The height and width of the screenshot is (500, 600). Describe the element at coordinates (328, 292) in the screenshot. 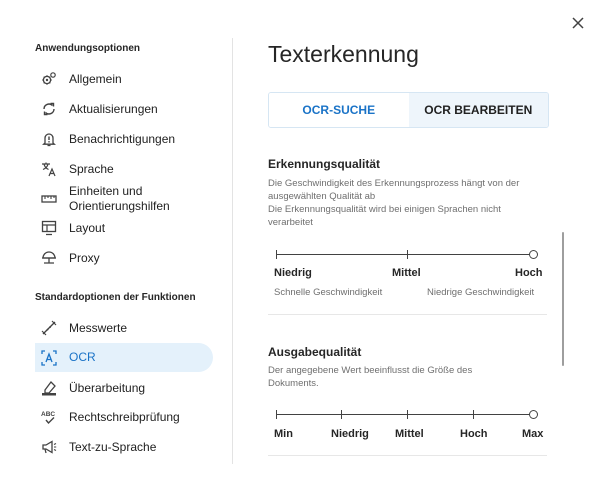

I see `recognition-sub-fast: Schnelle Geschwindigkeit` at that location.